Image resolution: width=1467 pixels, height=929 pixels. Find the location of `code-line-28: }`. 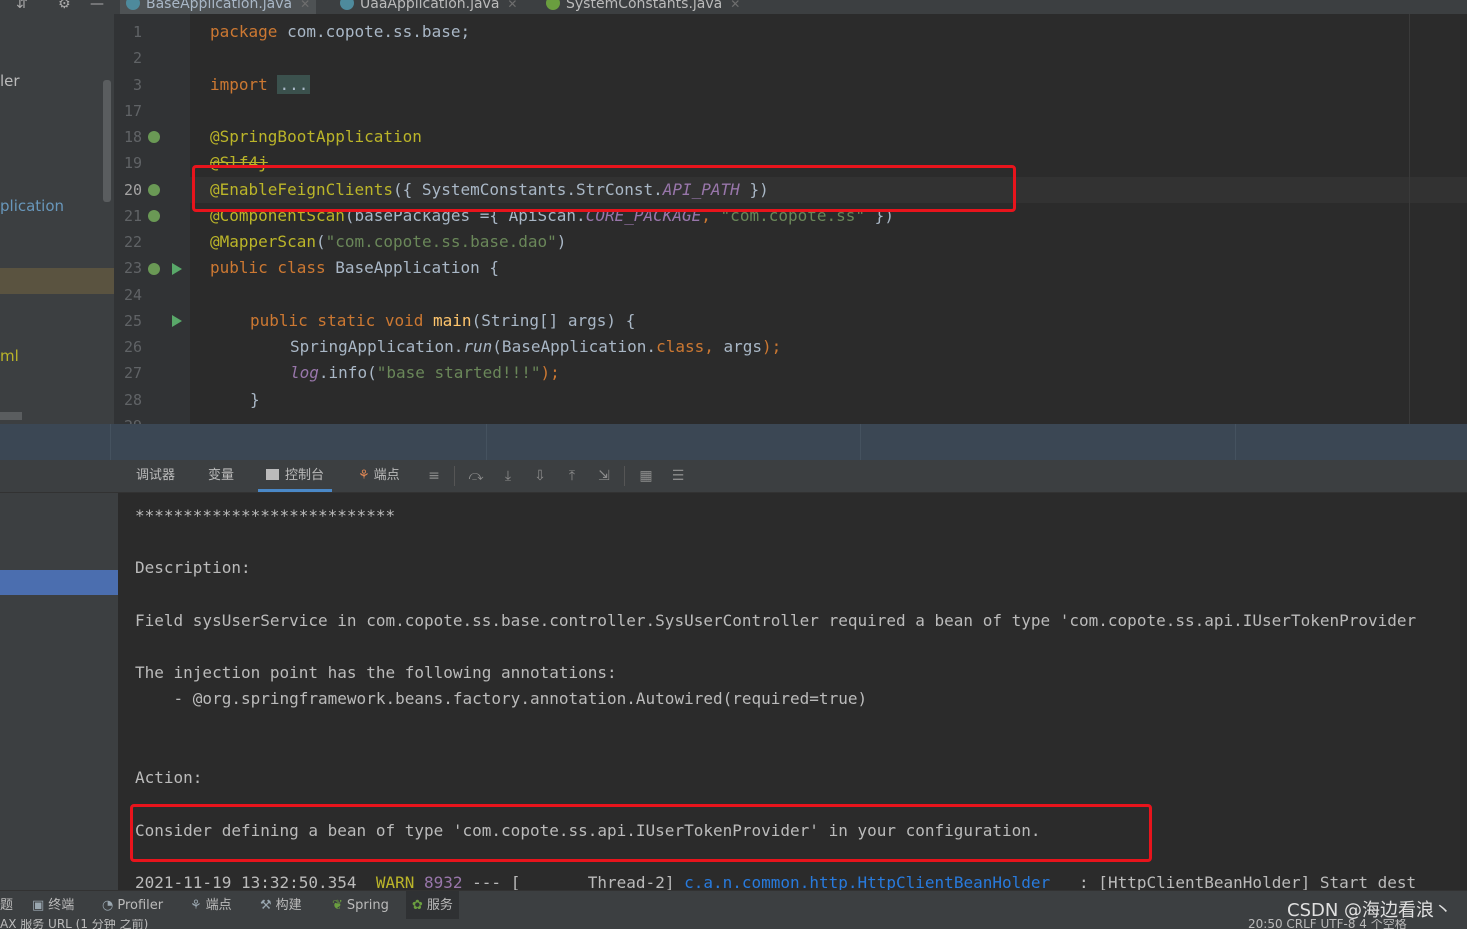

code-line-28: } is located at coordinates (255, 399).